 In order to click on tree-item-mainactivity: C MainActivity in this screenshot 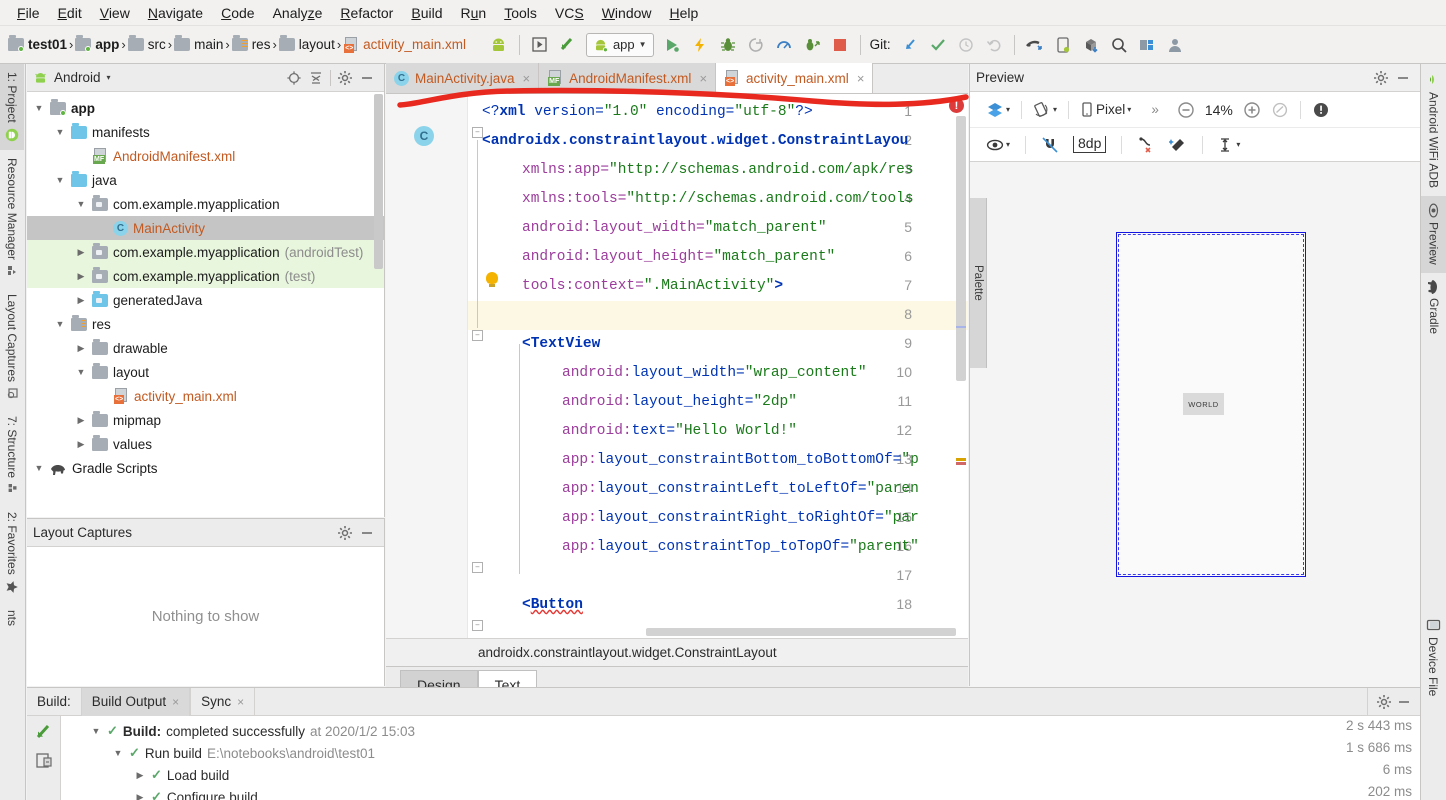, I will do `click(205, 228)`.